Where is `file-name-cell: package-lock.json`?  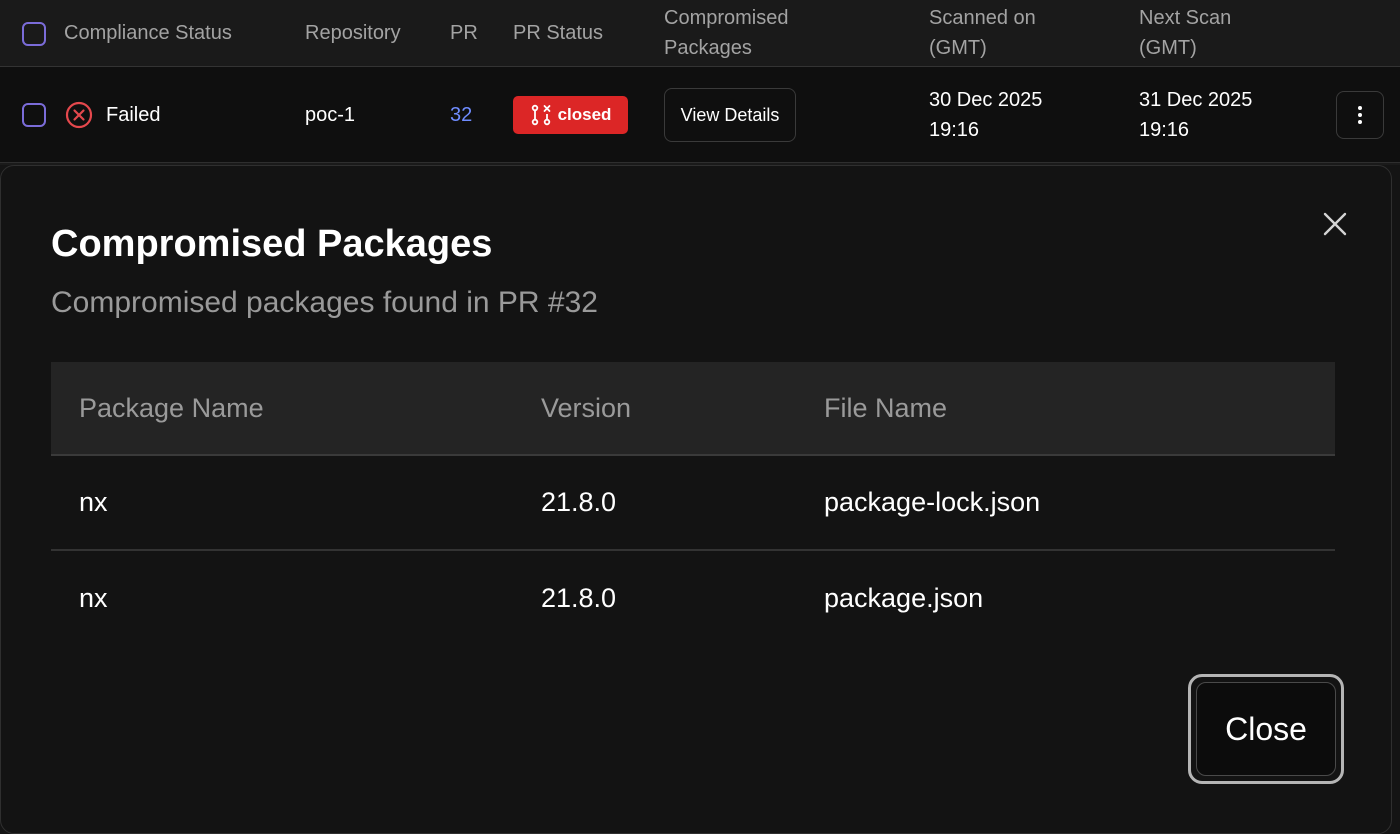 file-name-cell: package-lock.json is located at coordinates (932, 502).